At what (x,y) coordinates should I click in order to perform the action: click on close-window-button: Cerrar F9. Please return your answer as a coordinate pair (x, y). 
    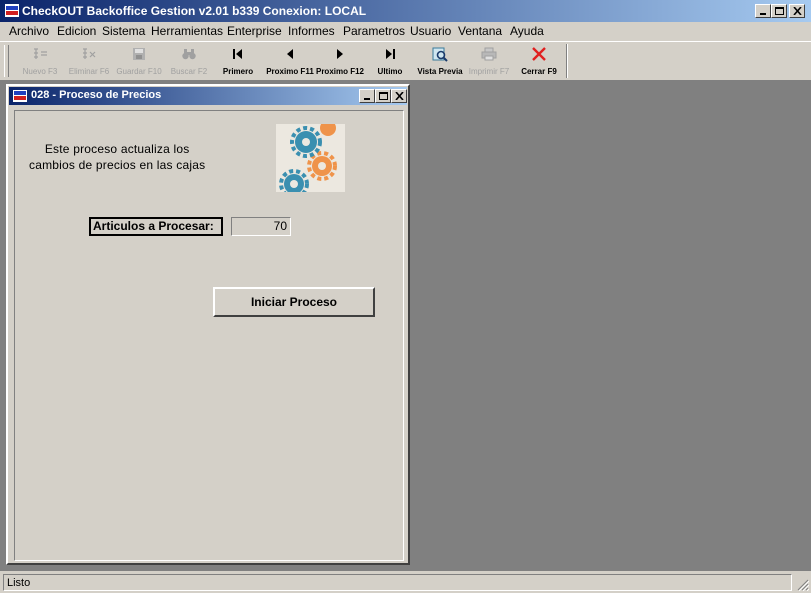
    Looking at the image, I should click on (539, 61).